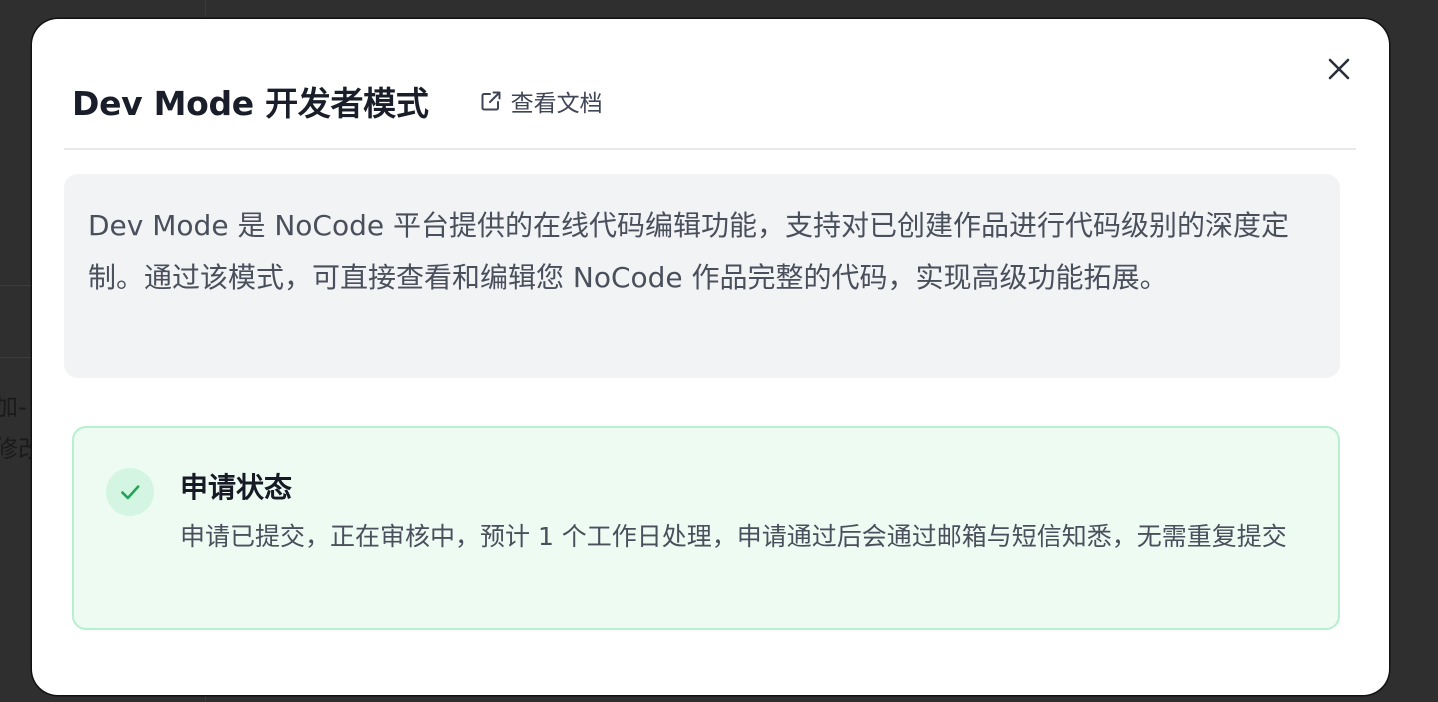 This screenshot has height=702, width=1438. What do you see at coordinates (491, 101) in the screenshot?
I see `external-link-icon` at bounding box center [491, 101].